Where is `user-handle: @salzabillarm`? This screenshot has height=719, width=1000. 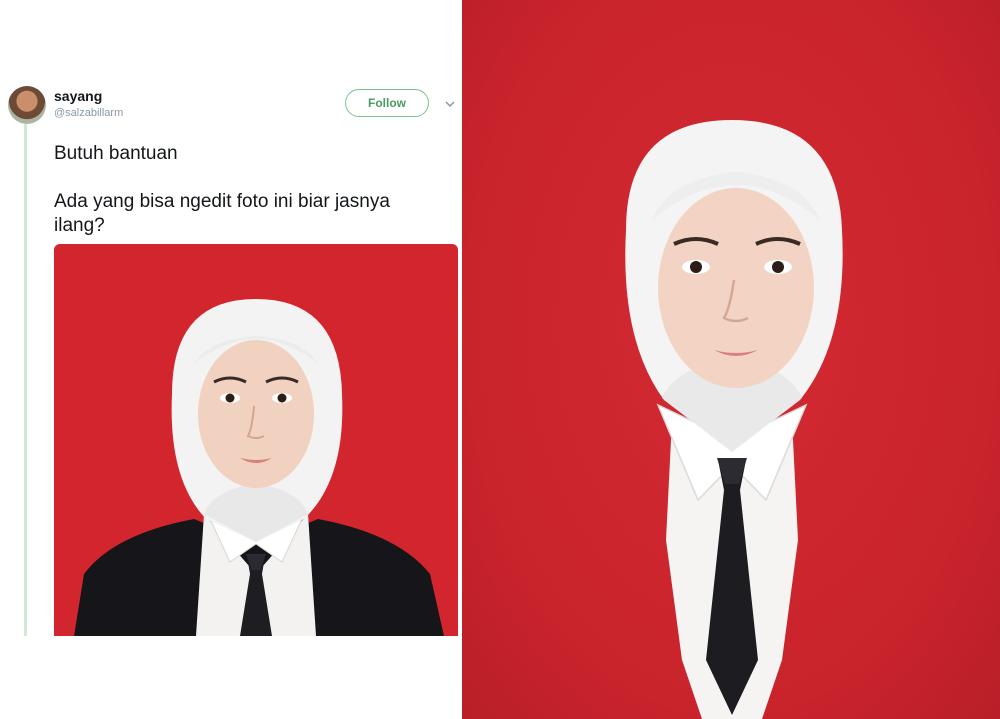
user-handle: @salzabillarm is located at coordinates (88, 113).